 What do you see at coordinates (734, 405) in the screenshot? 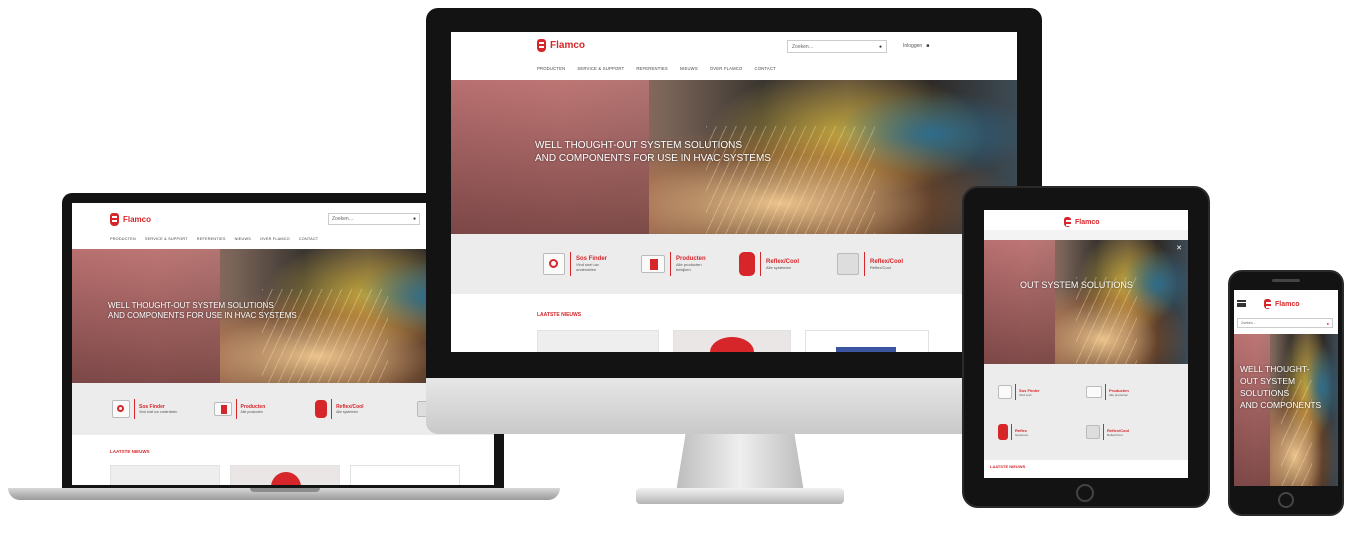
I see `monitor-chin` at bounding box center [734, 405].